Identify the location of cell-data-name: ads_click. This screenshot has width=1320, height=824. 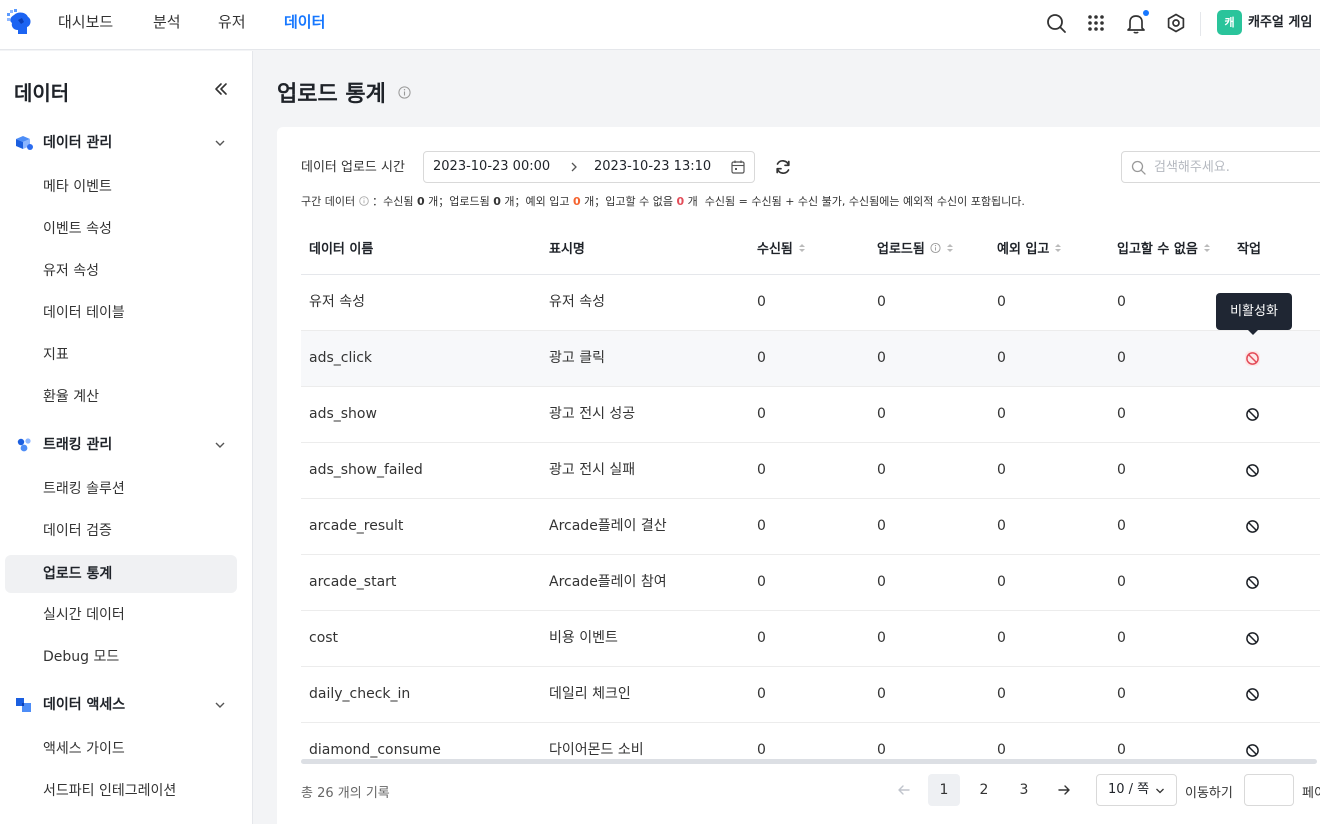
(341, 358).